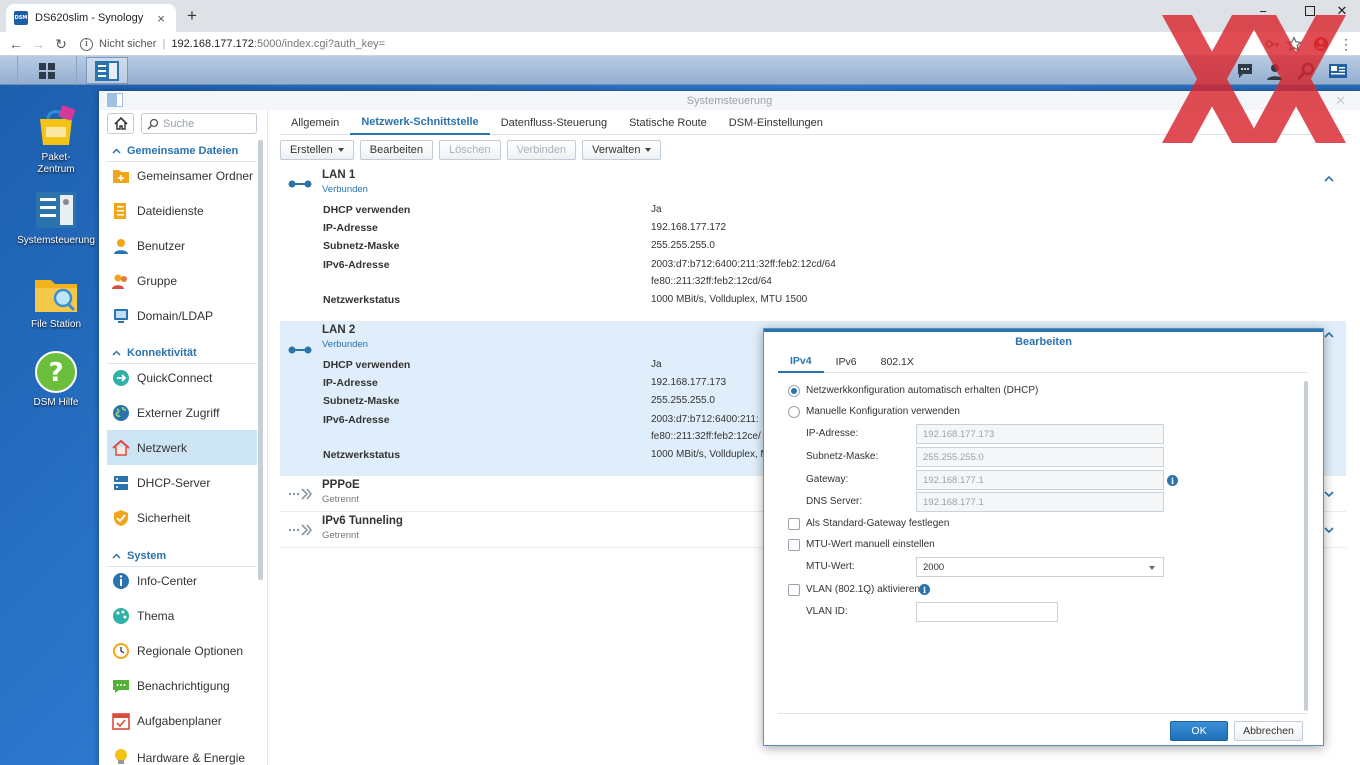 This screenshot has width=1360, height=765. What do you see at coordinates (175, 377) in the screenshot?
I see `sidebar-item-label: QuickConnect` at bounding box center [175, 377].